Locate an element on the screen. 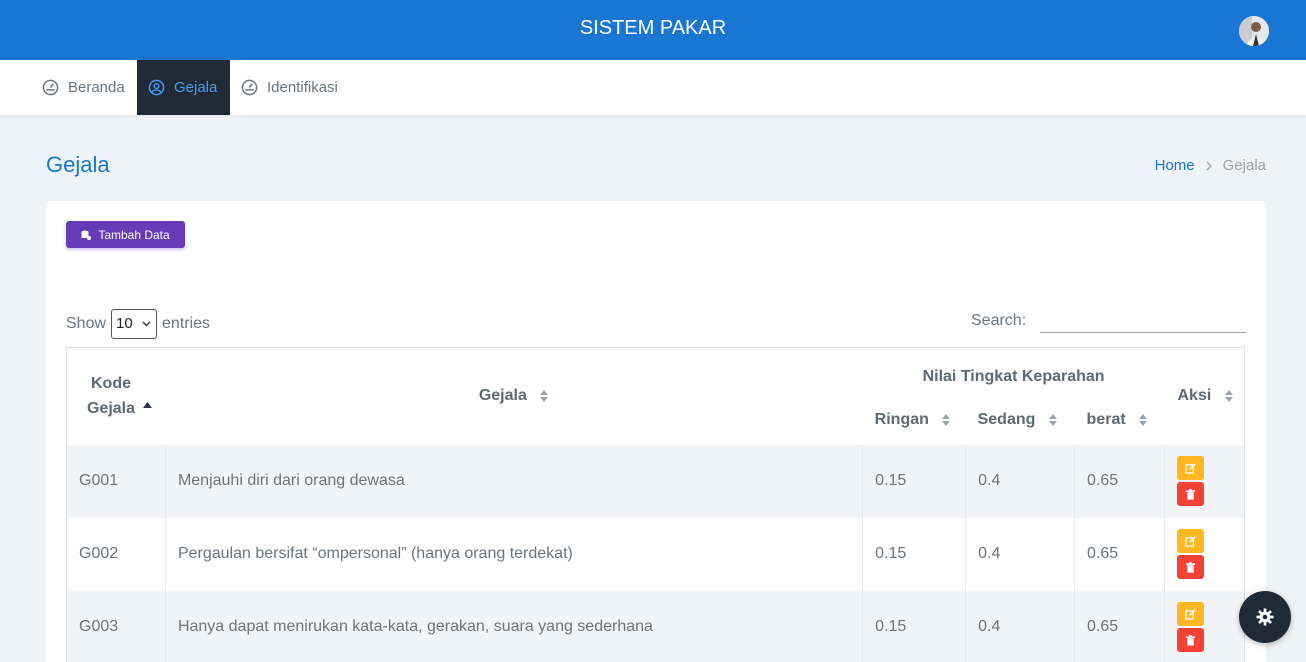  nav-item-beranda: Beranda is located at coordinates (83, 87).